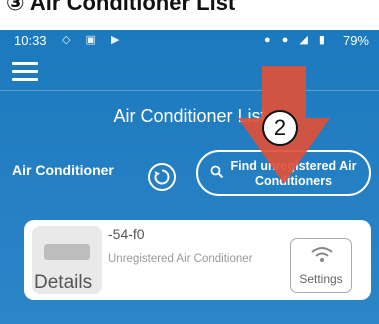 The image size is (379, 324). What do you see at coordinates (321, 265) in the screenshot?
I see `settings-button: Settings` at bounding box center [321, 265].